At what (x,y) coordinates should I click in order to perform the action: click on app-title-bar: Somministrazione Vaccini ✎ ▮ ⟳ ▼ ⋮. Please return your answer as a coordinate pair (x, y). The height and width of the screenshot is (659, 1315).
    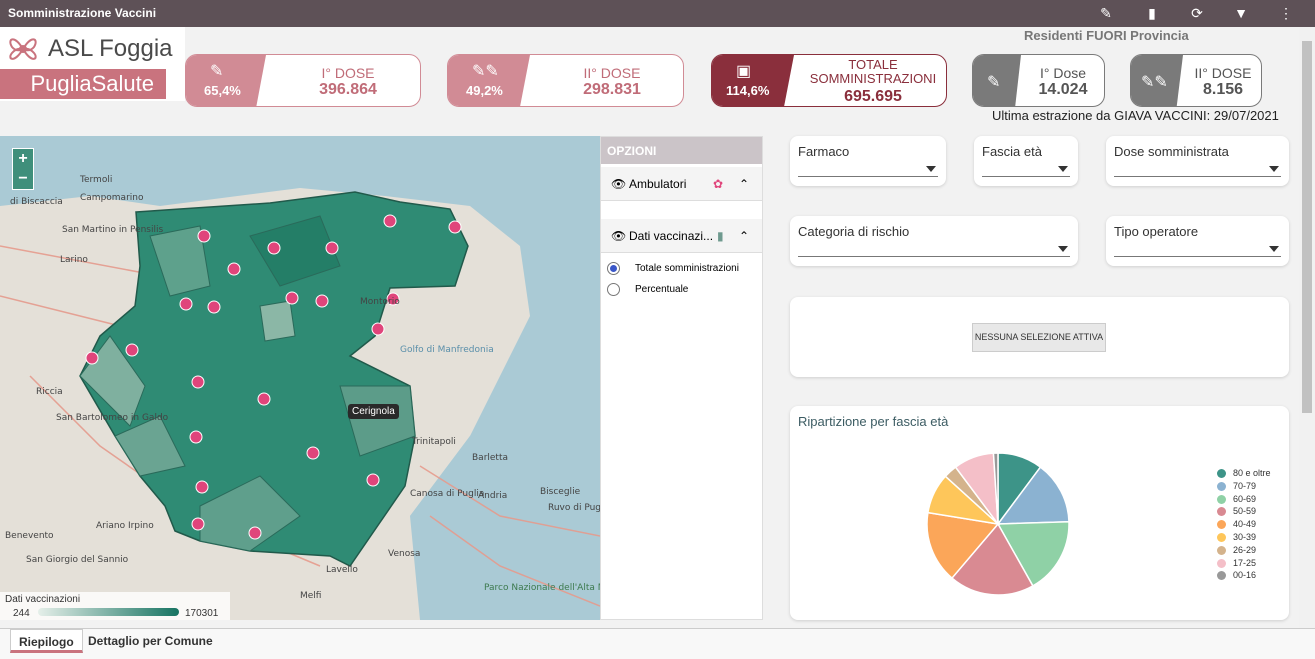
    Looking at the image, I should click on (657, 13).